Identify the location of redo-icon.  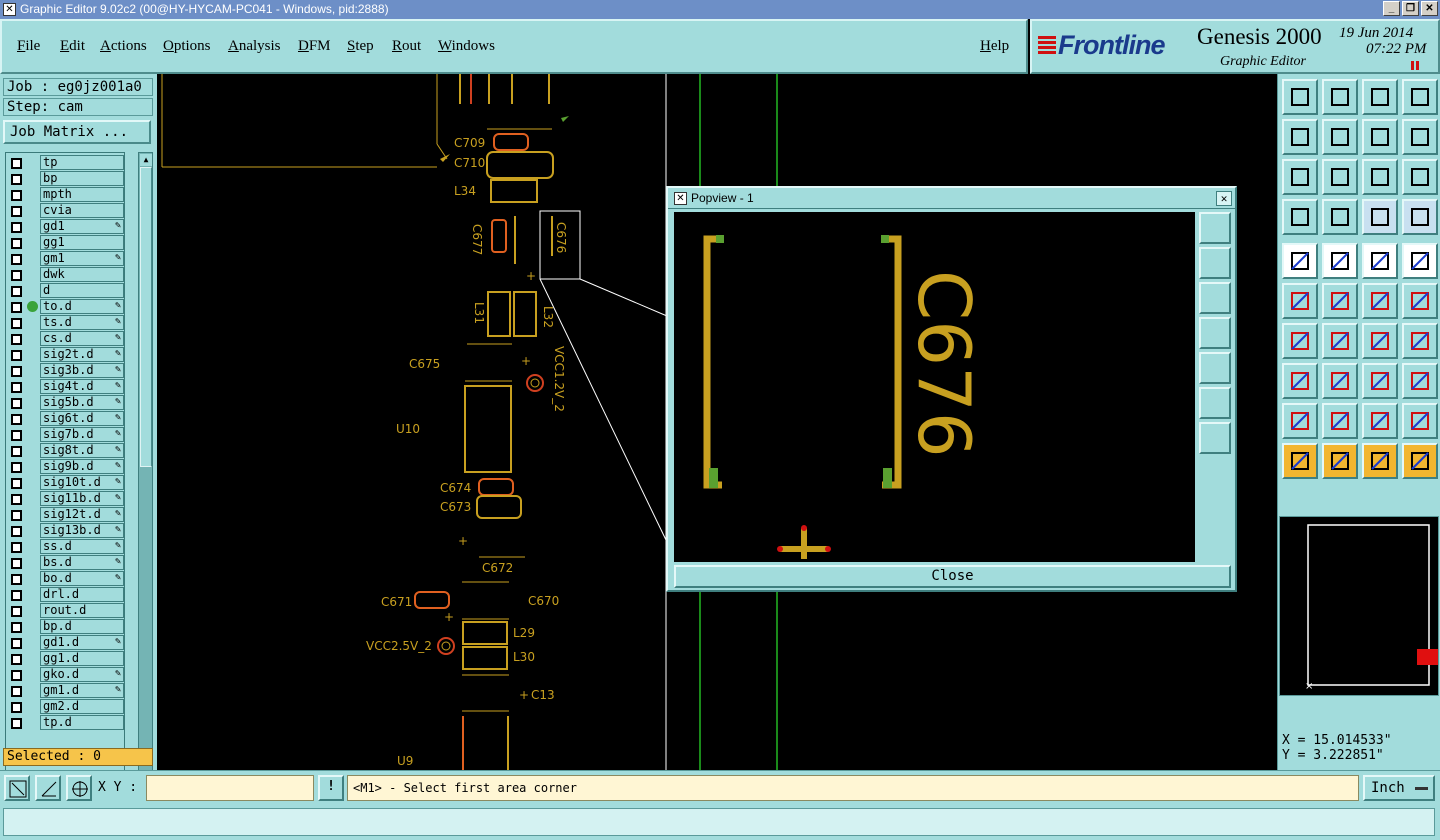
(1420, 137).